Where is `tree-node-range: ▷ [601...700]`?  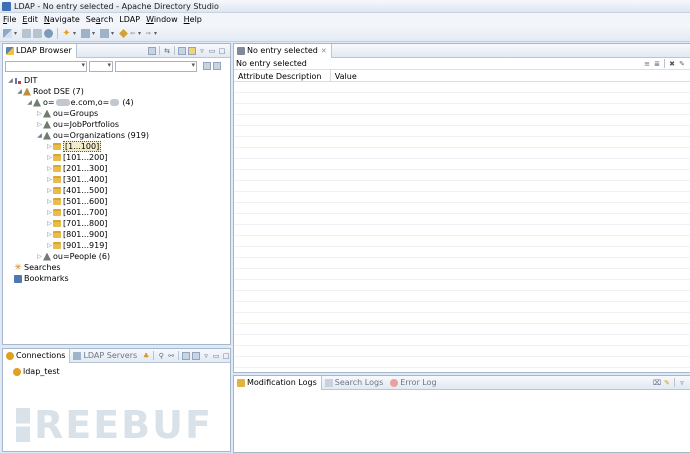
tree-node-range: ▷ [601...700] is located at coordinates (76, 212).